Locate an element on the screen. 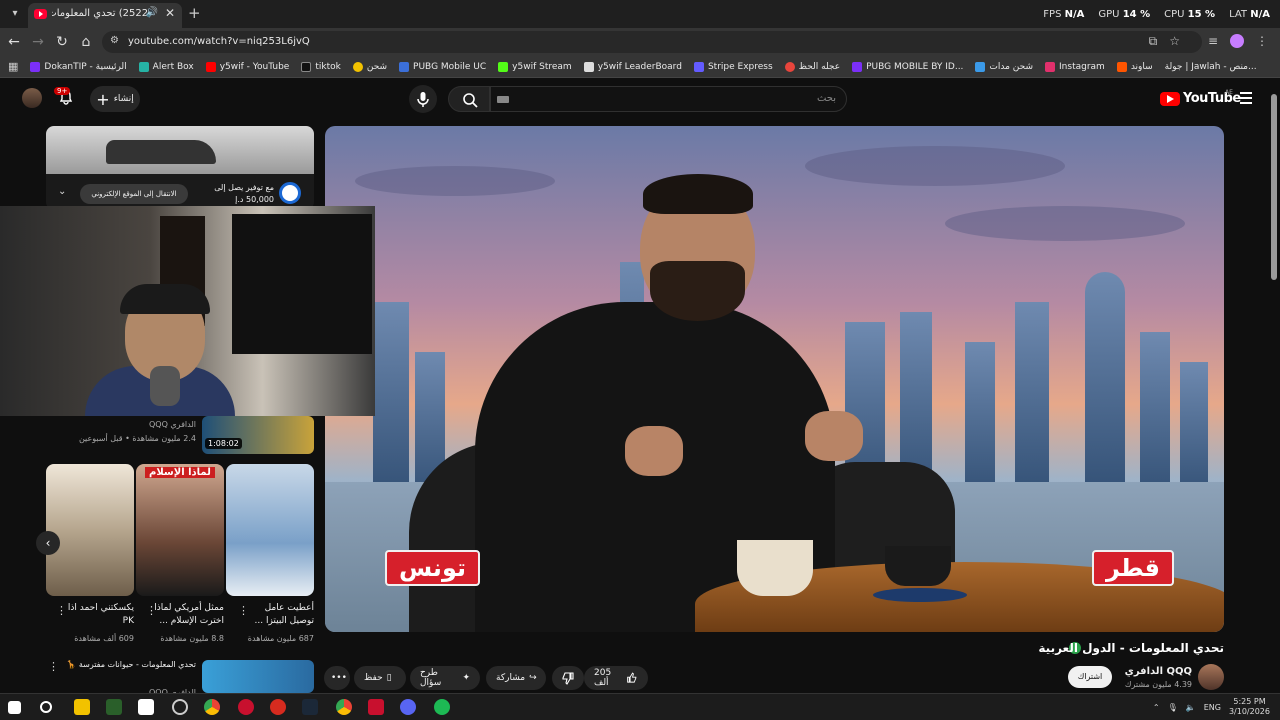  row-channel: الدافري QQQ is located at coordinates (148, 424).